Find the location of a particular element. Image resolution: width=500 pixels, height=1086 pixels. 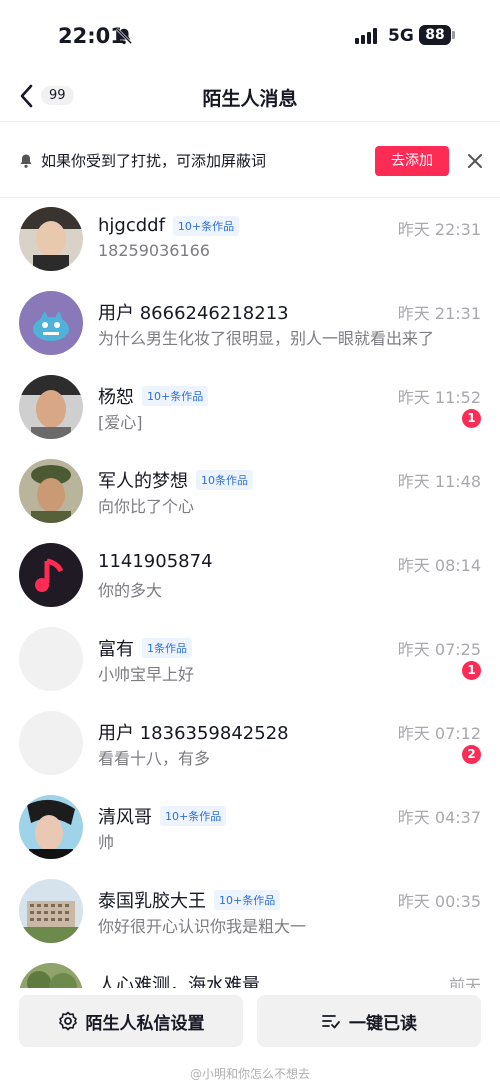

conversation-row: 用户 1836359842528 昨天 07:12 看看十八，有多 2 is located at coordinates (250, 744).